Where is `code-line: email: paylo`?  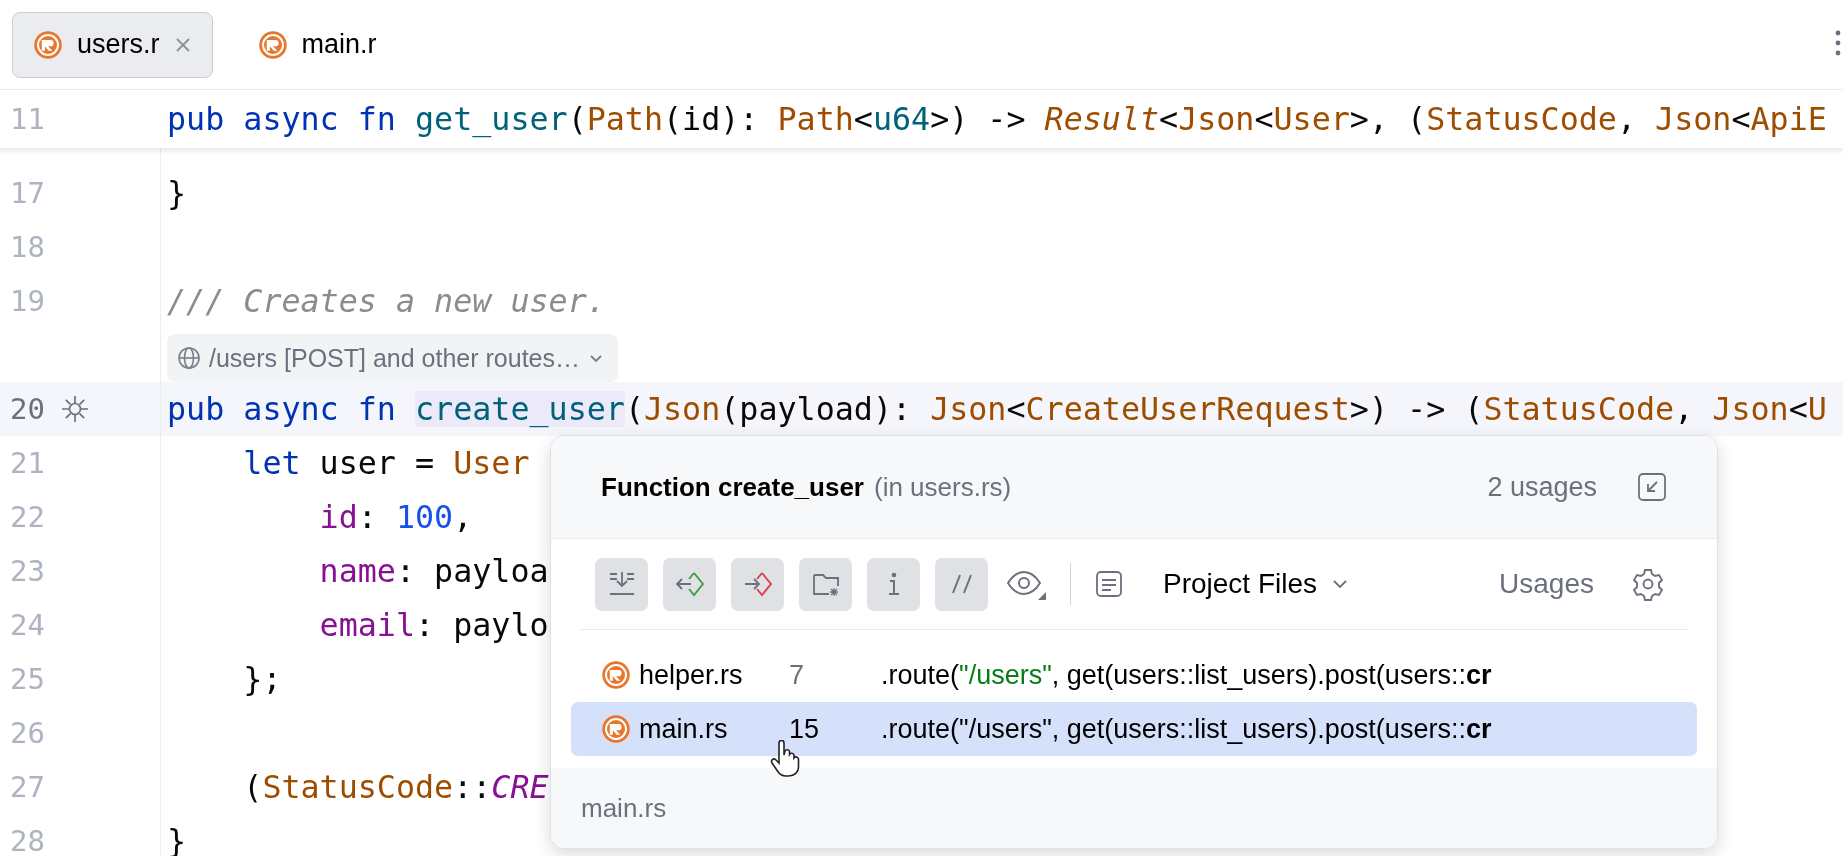
code-line: email: paylo is located at coordinates (433, 625).